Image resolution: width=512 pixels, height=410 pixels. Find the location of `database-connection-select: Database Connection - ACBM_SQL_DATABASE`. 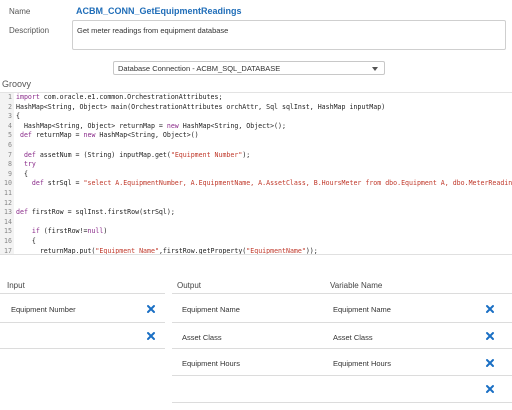

database-connection-select: Database Connection - ACBM_SQL_DATABASE is located at coordinates (249, 68).